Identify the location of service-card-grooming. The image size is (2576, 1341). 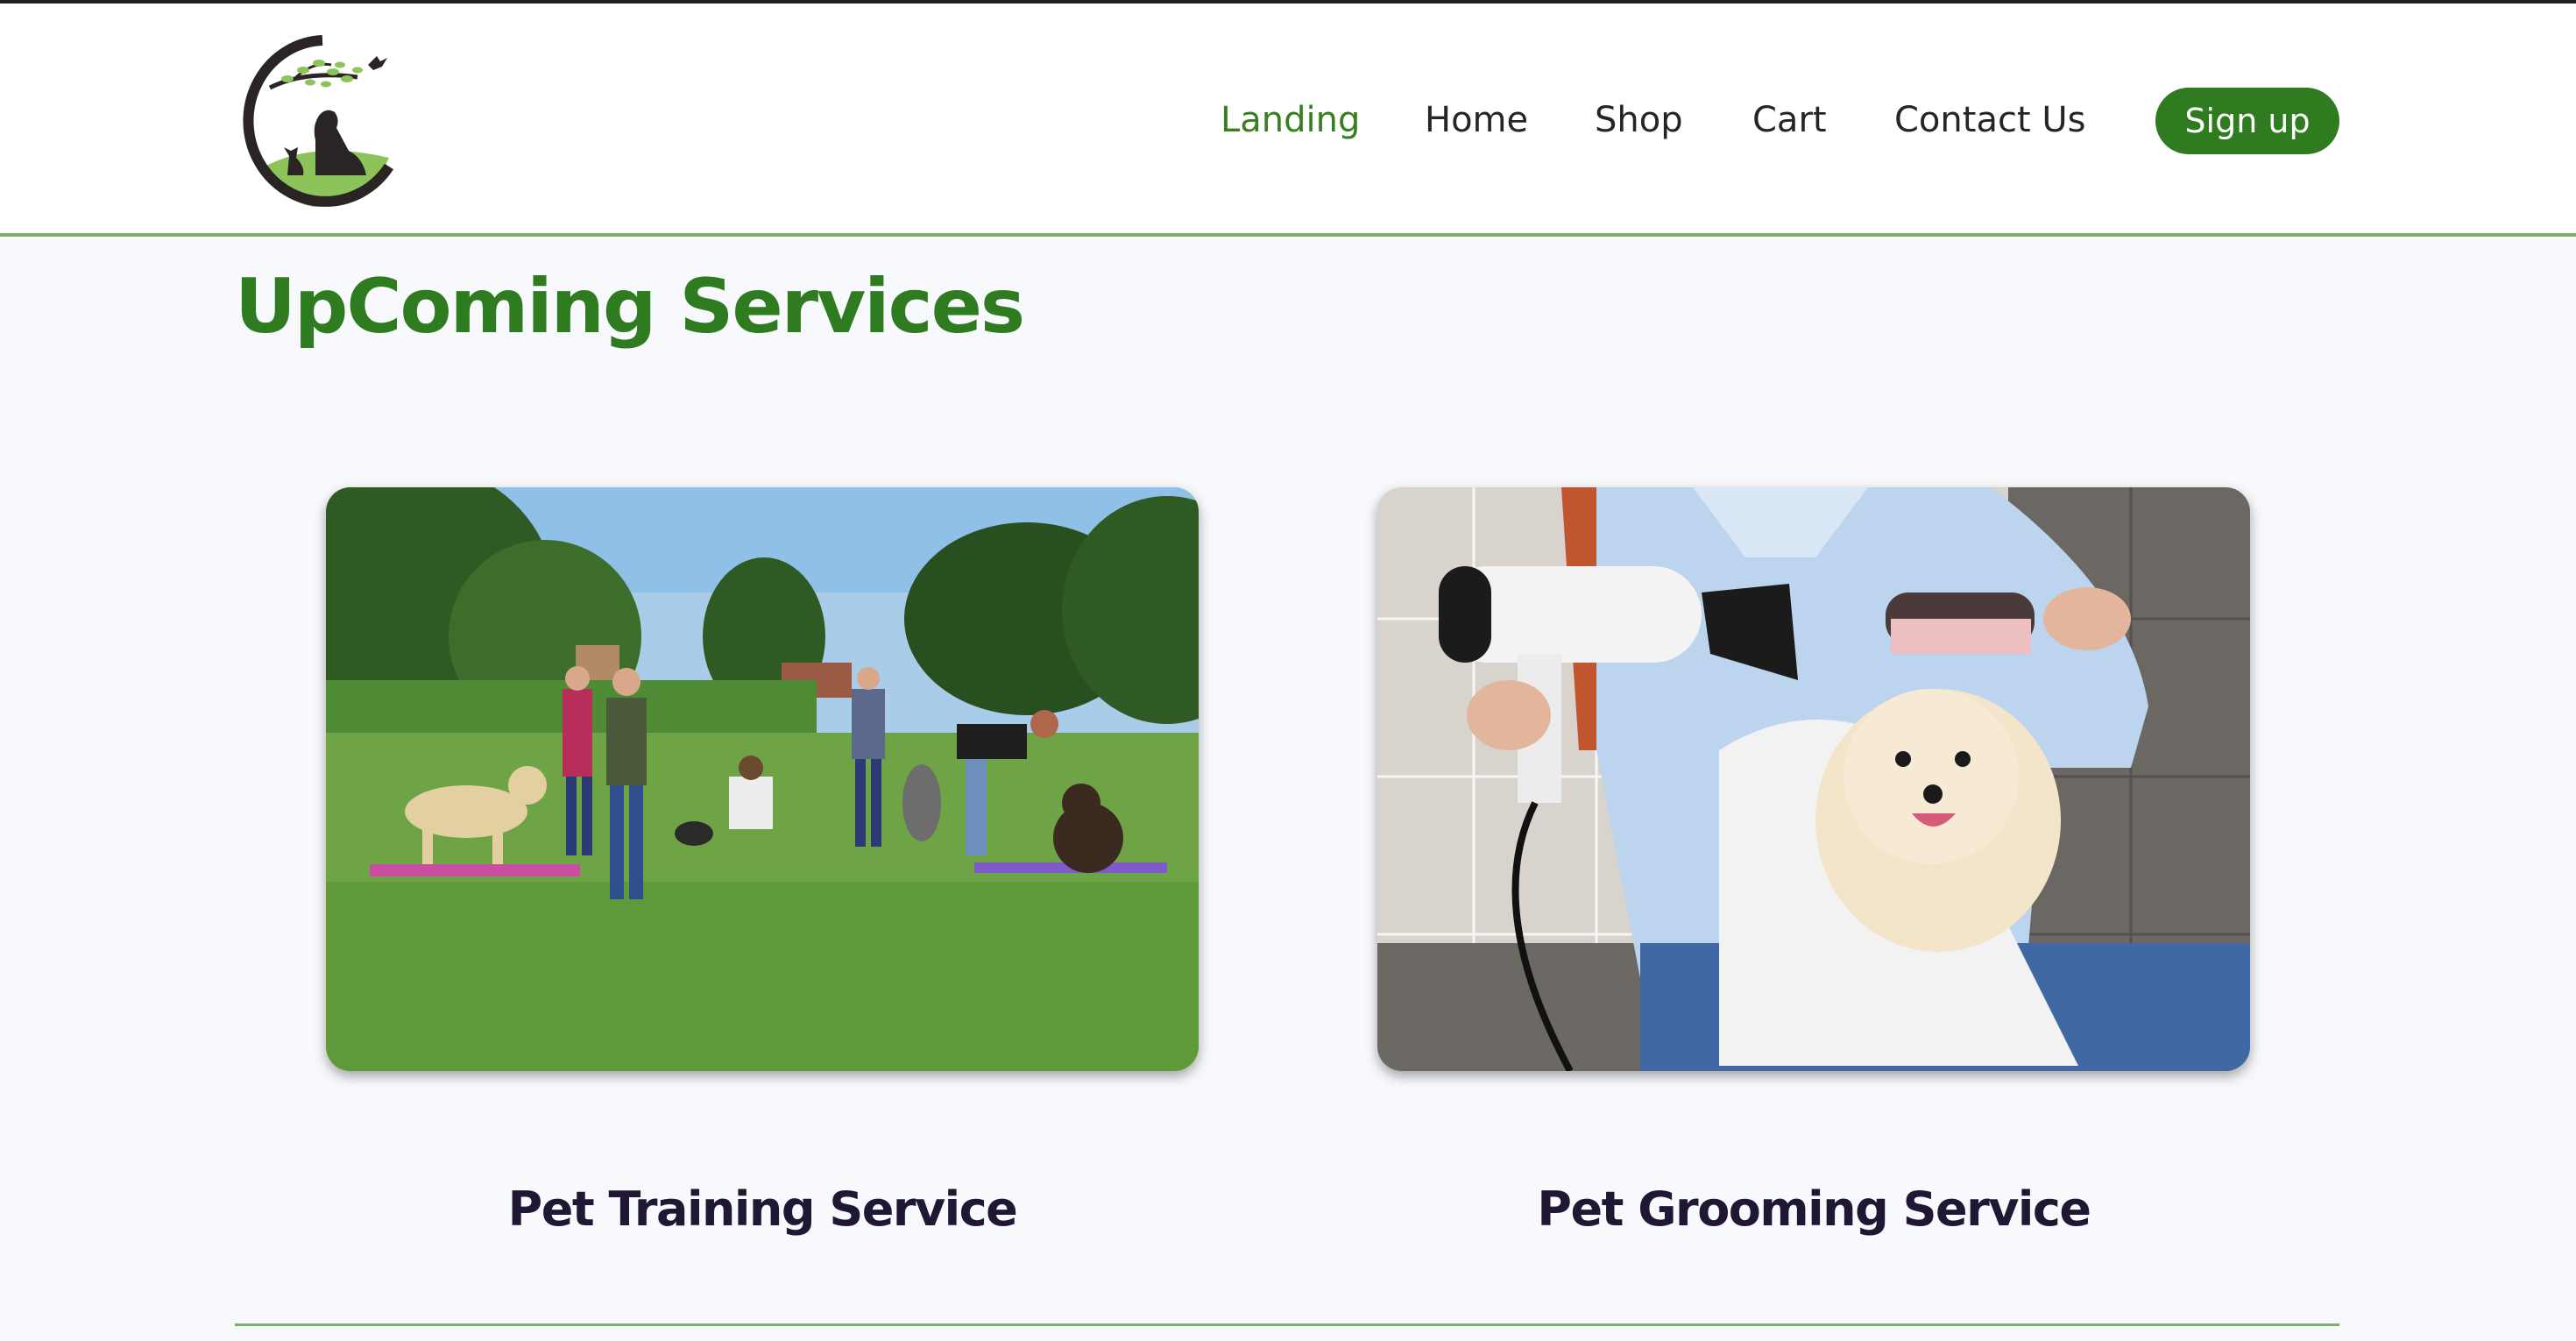
(1813, 779).